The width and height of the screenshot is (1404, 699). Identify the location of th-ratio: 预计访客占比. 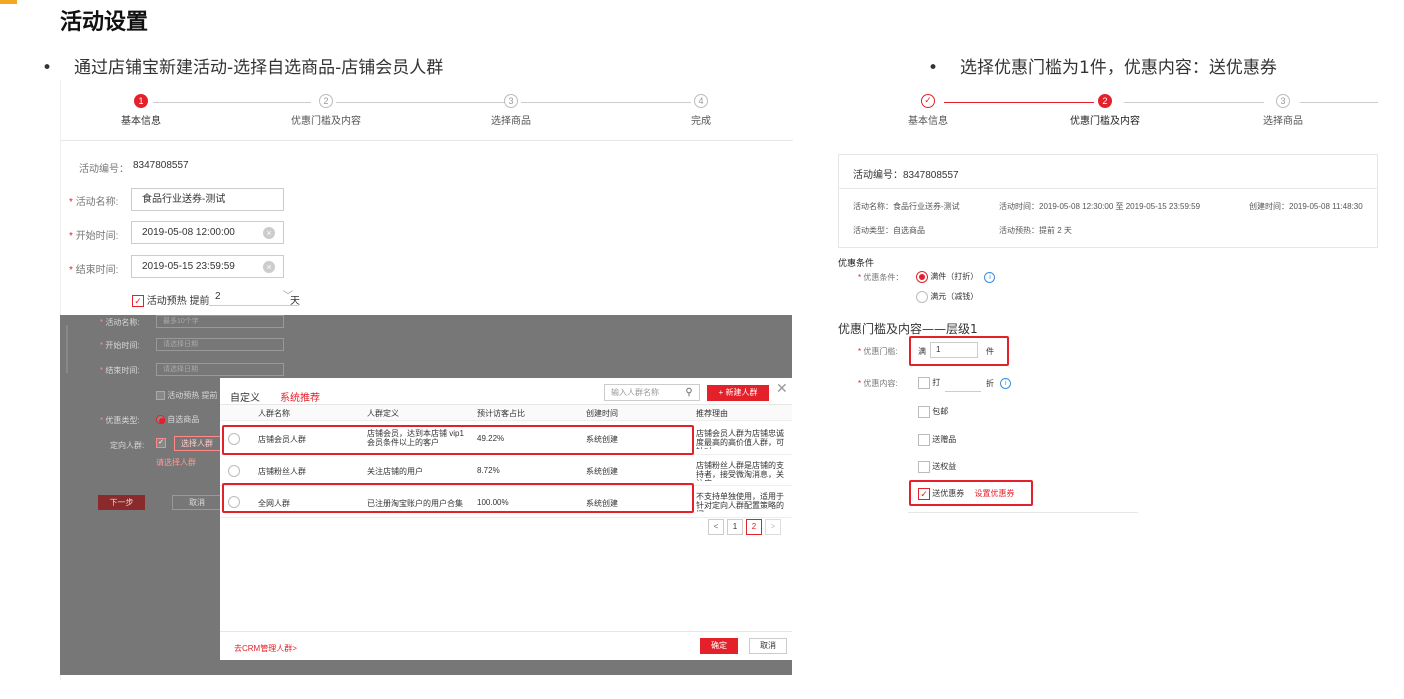
(501, 413).